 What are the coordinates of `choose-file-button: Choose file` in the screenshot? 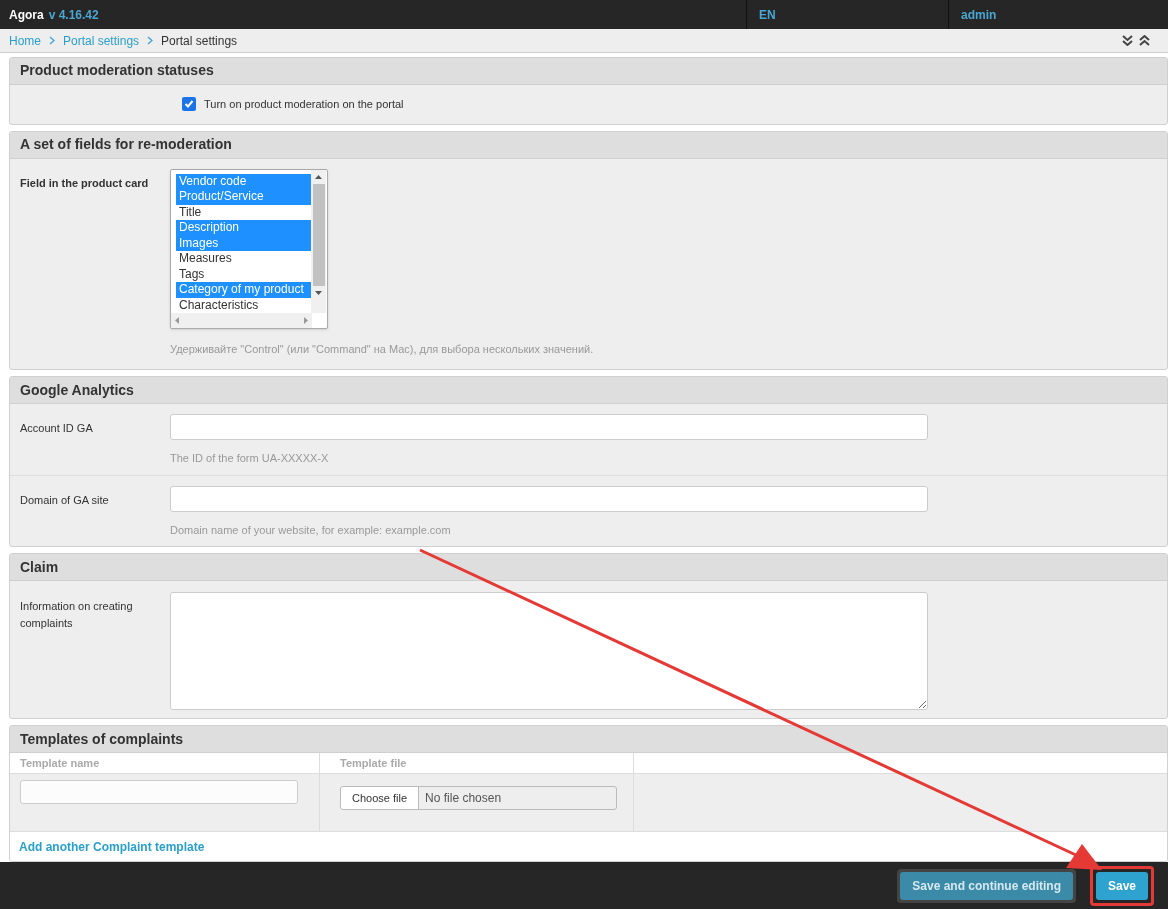 It's located at (380, 798).